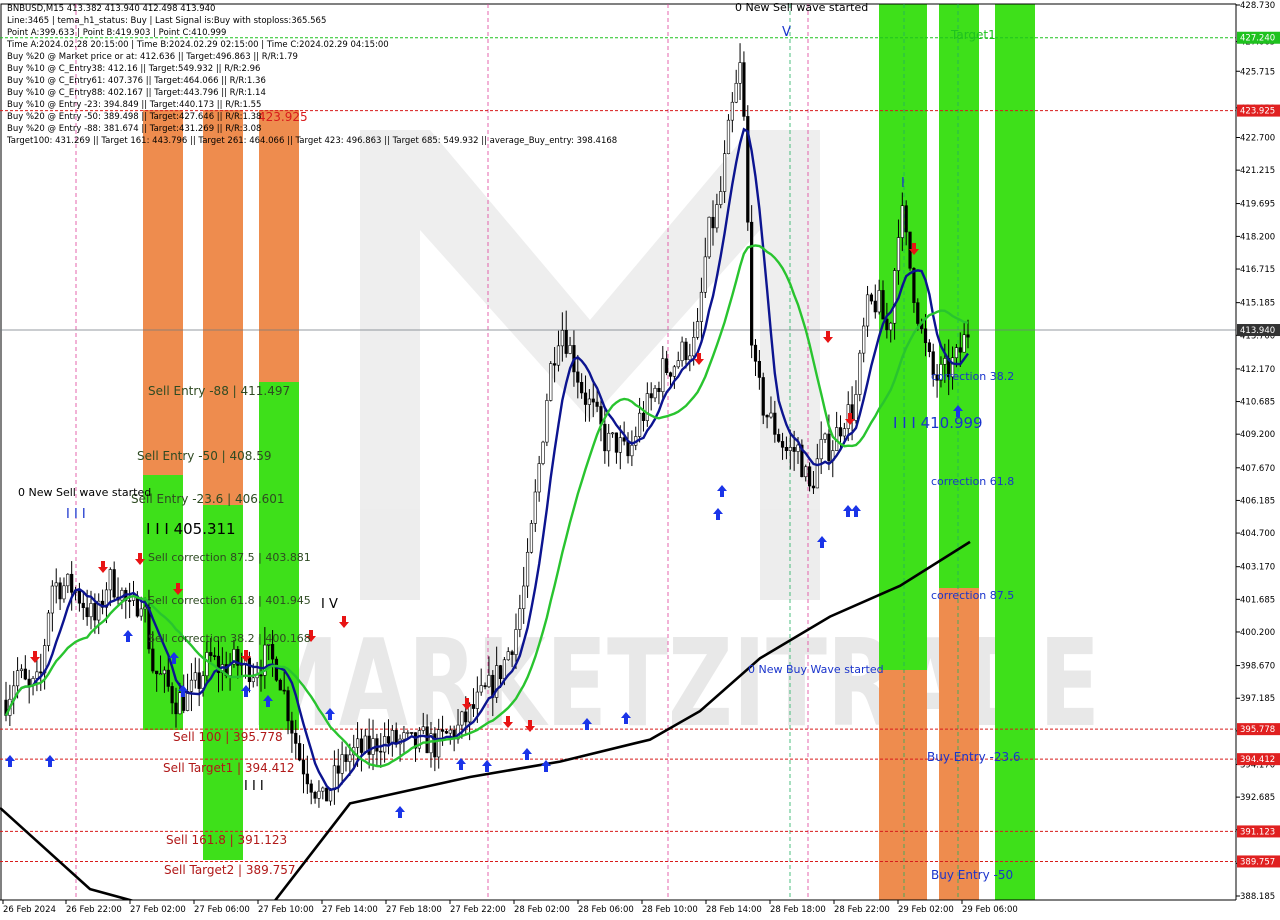  Describe the element at coordinates (29, 910) in the screenshot. I see `time-tick-label: 26 Feb 2024` at that location.